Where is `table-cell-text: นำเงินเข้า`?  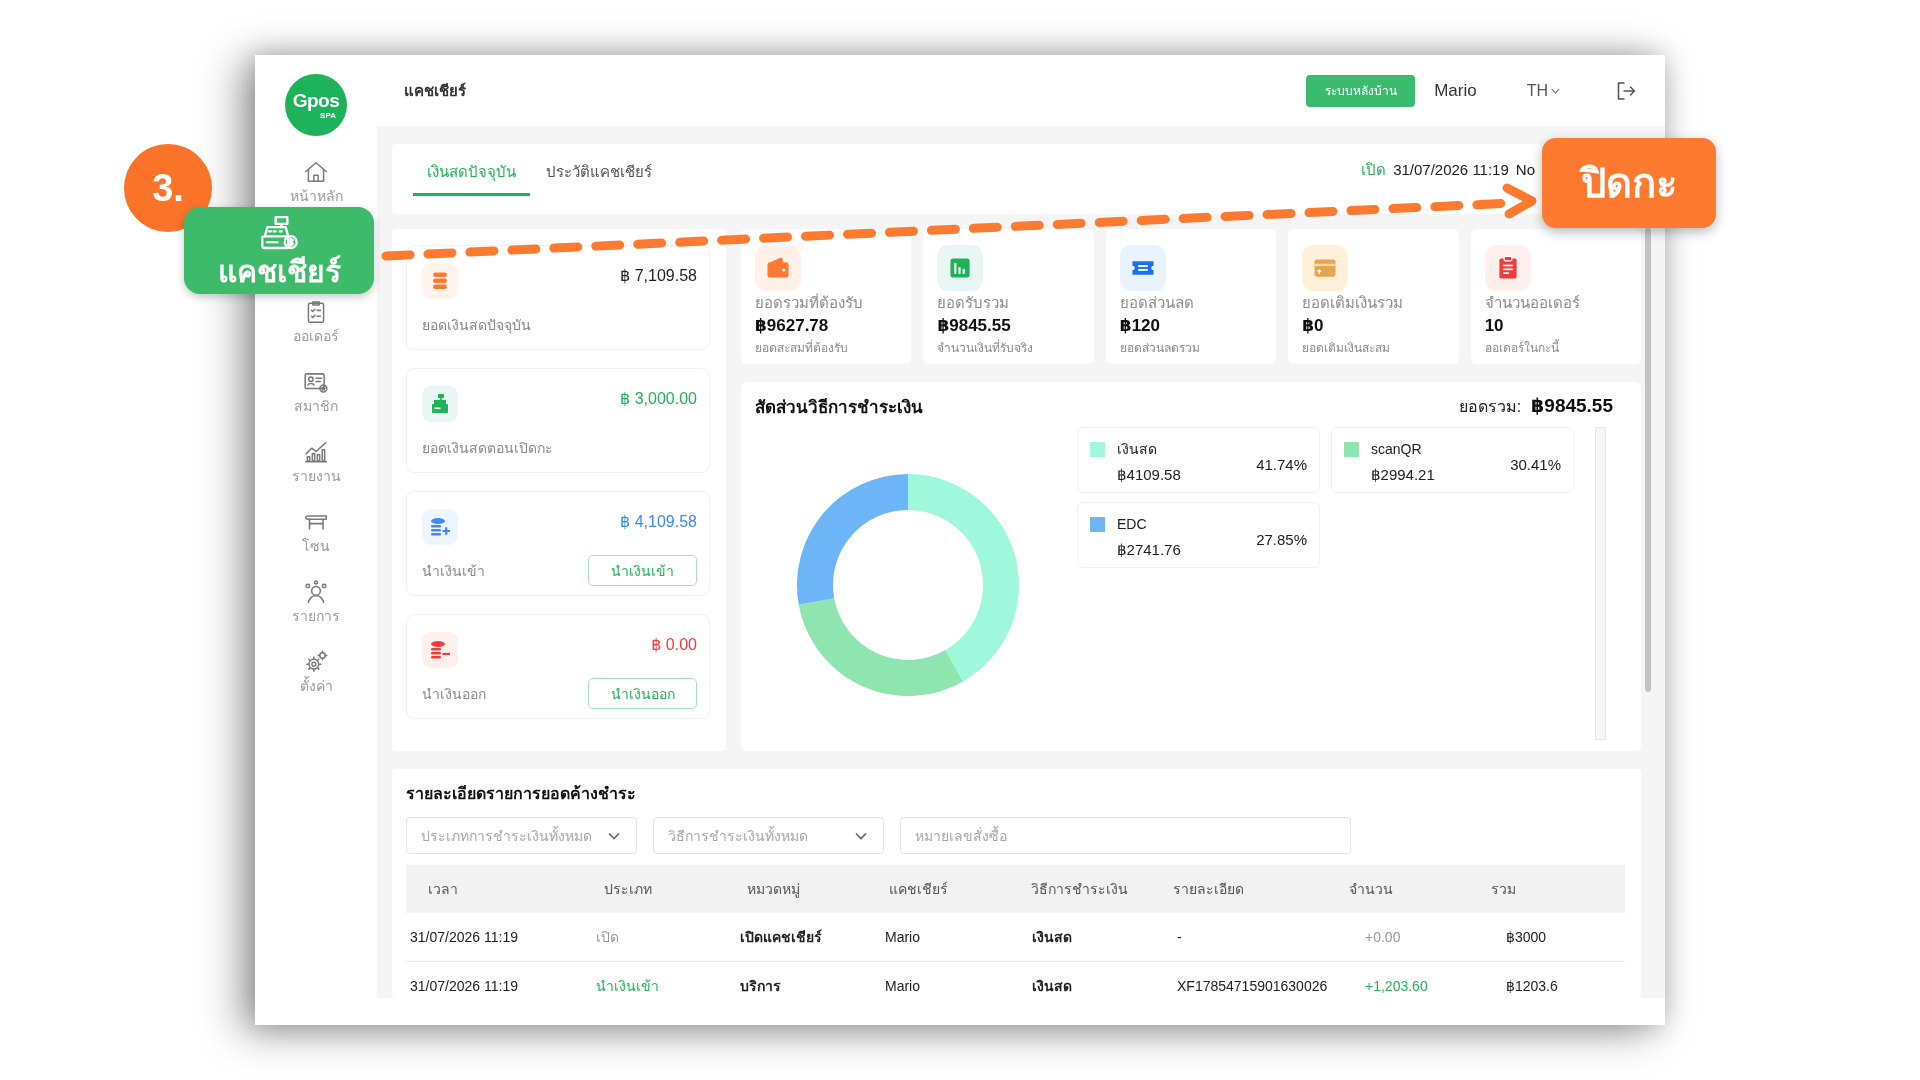 table-cell-text: นำเงินเข้า is located at coordinates (627, 986).